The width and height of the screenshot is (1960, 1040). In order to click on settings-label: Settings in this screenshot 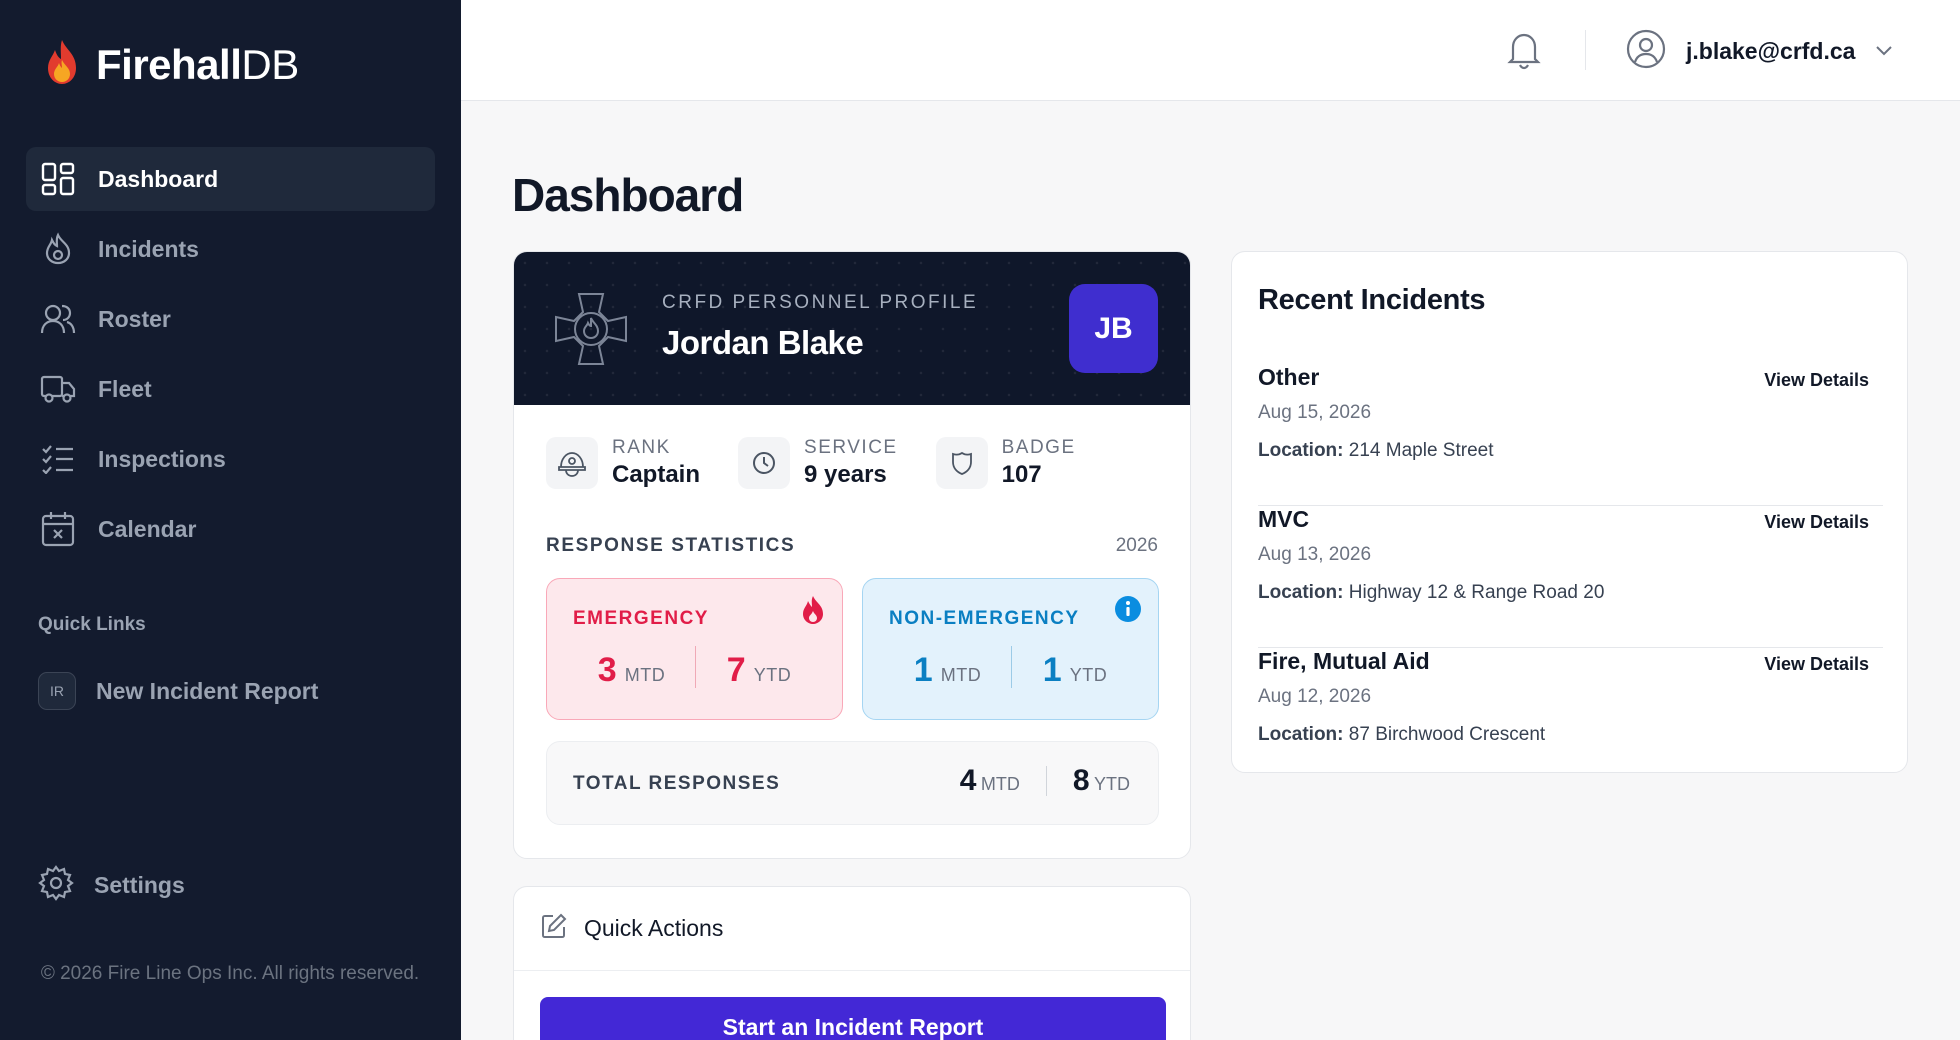, I will do `click(139, 885)`.